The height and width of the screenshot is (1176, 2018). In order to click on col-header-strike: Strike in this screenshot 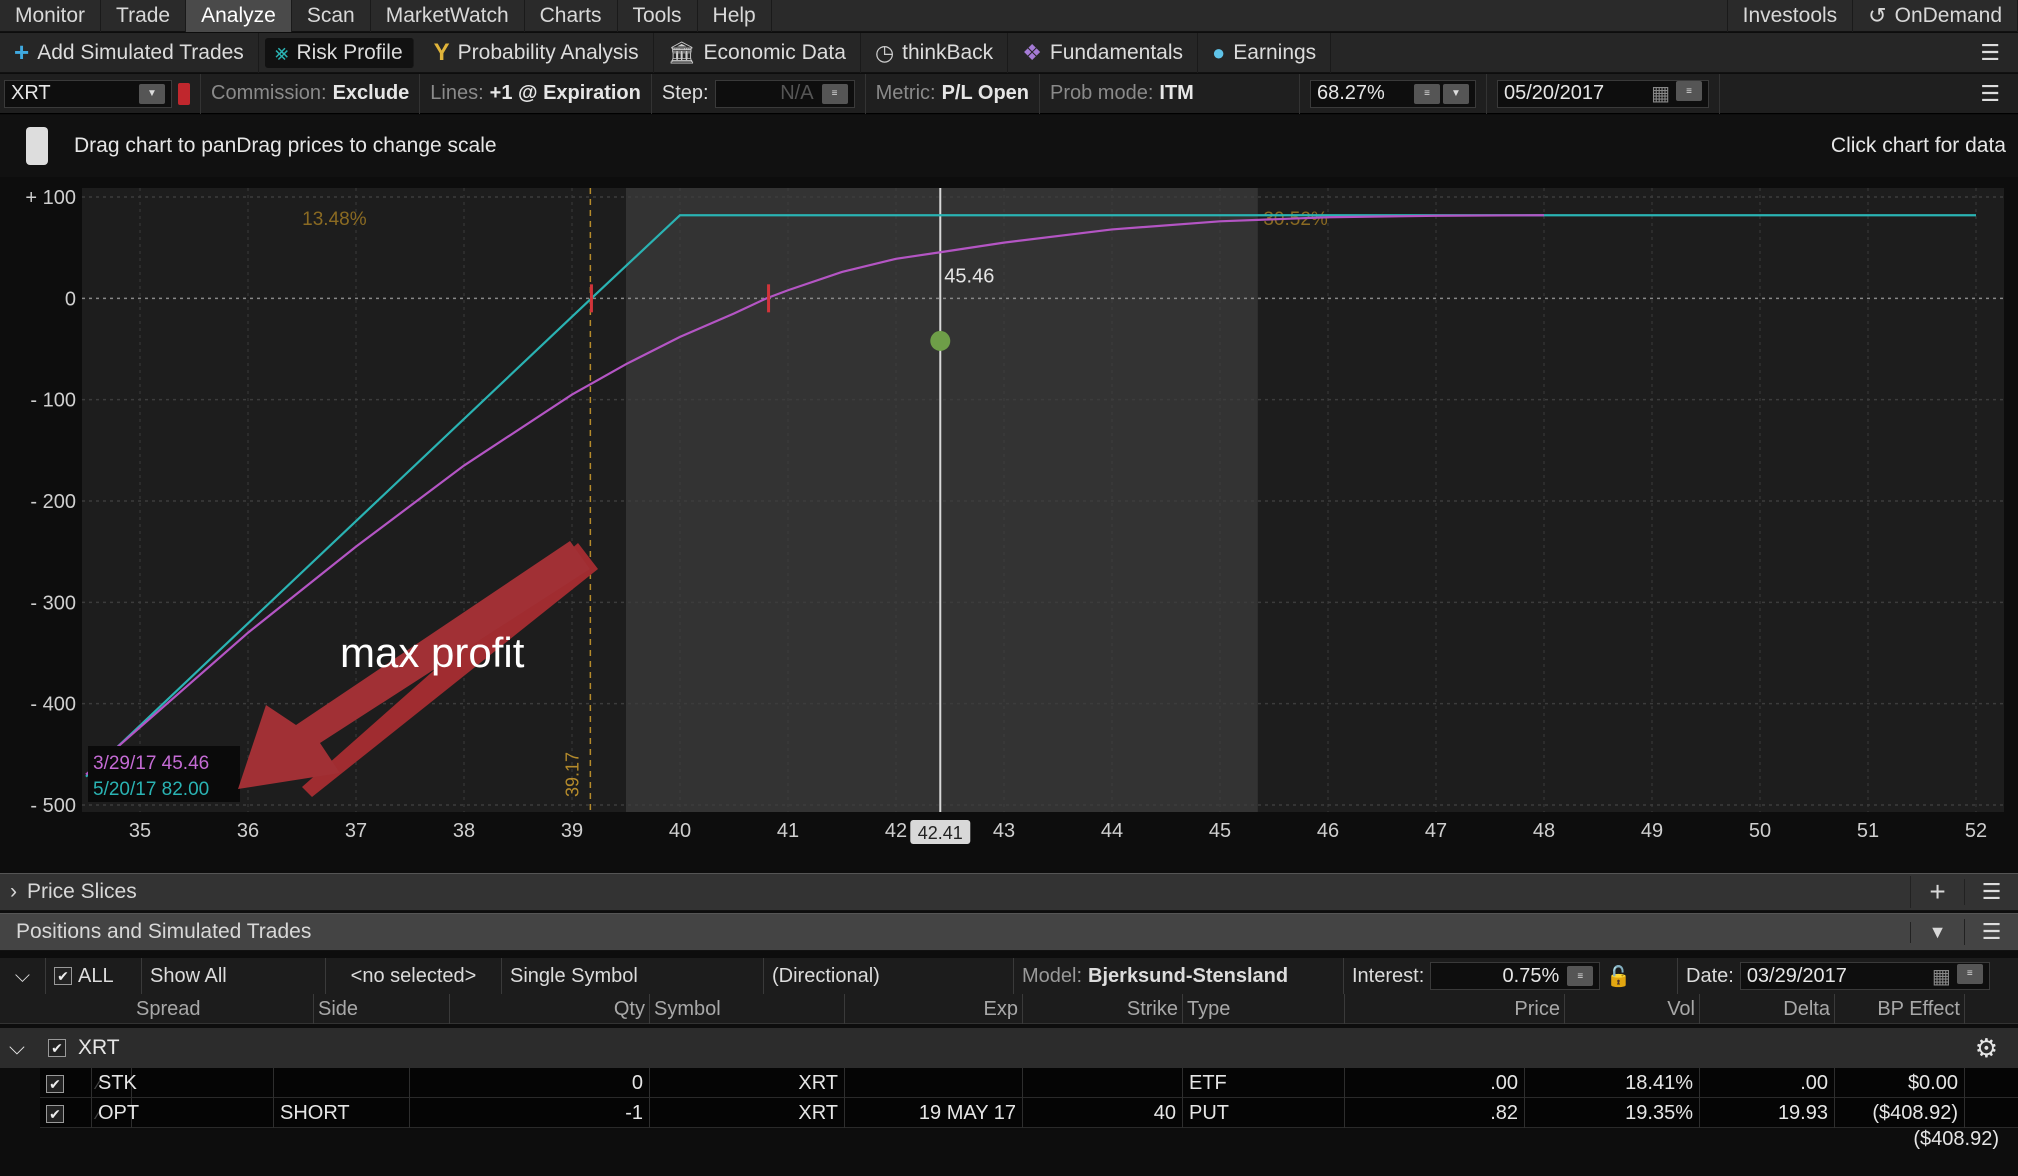, I will do `click(1103, 1009)`.